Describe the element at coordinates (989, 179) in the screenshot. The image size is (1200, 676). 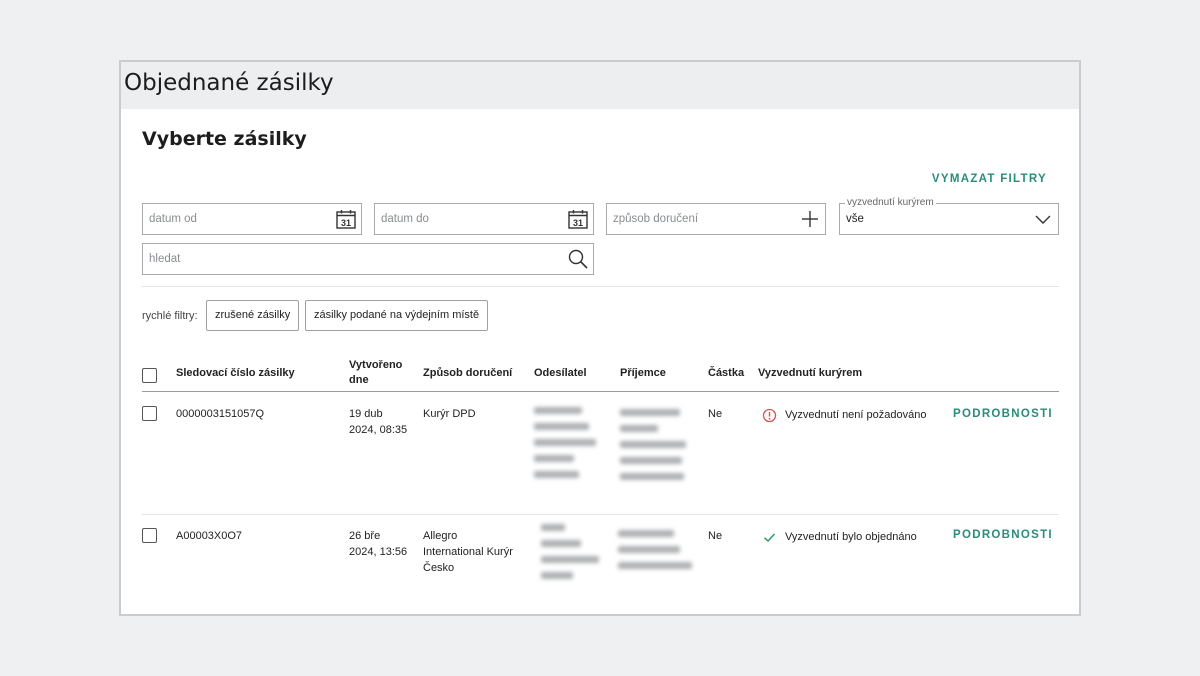
I see `clear-filters-button: VYMAZAT FILTRY` at that location.